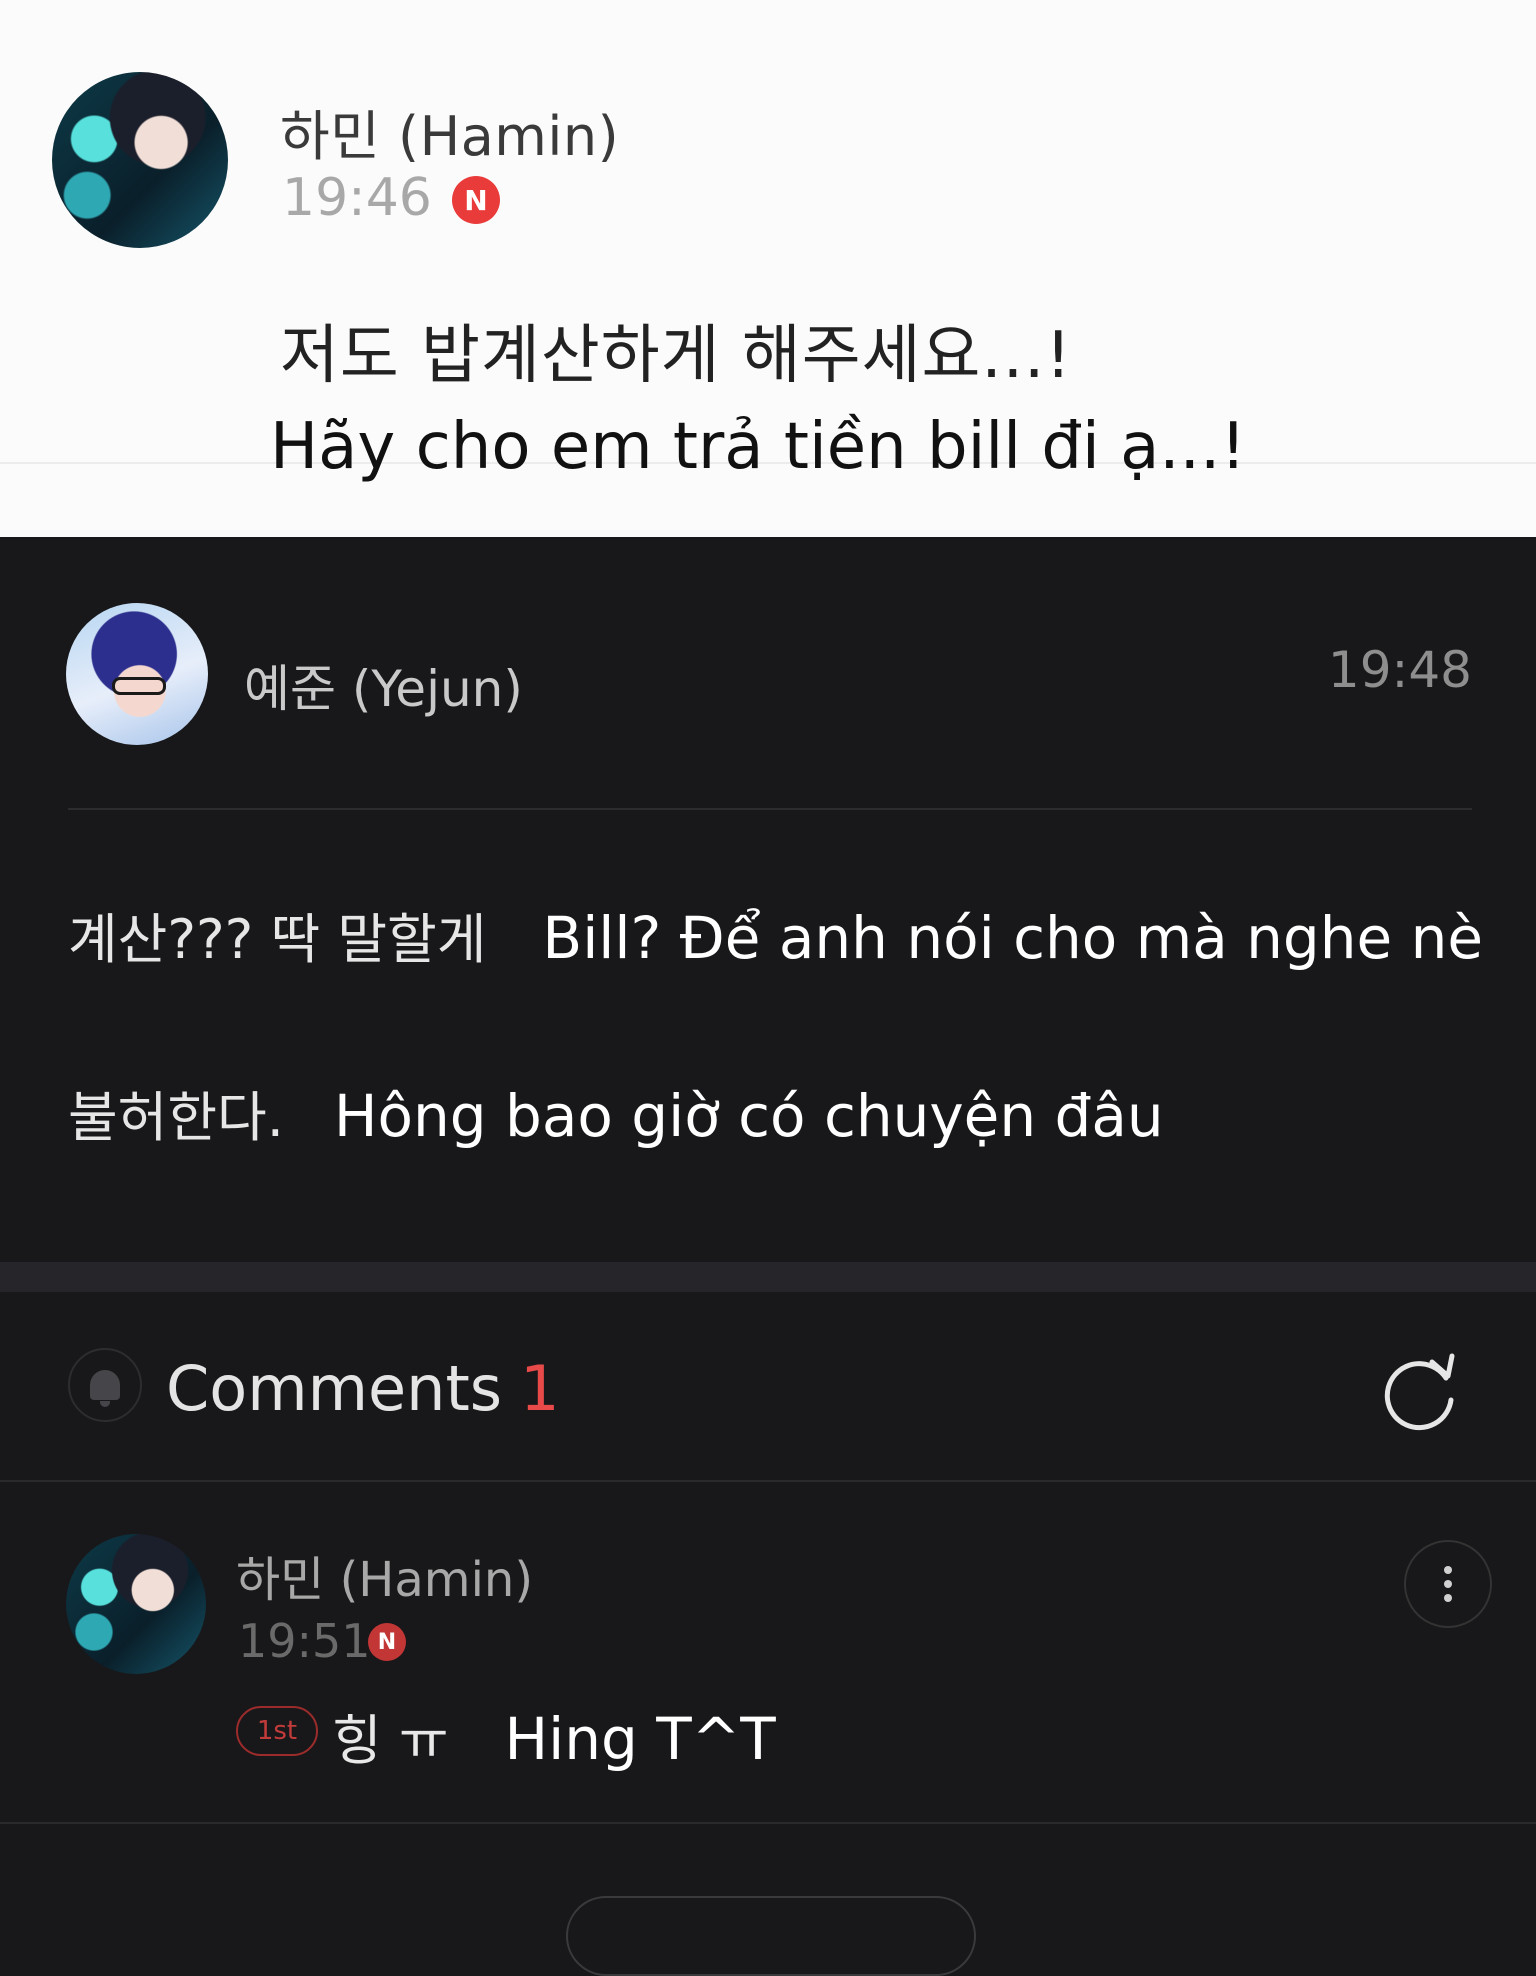  What do you see at coordinates (1013, 938) in the screenshot?
I see `reply-line-1-vi: Bill? Để anh nói cho mà nghe nè` at bounding box center [1013, 938].